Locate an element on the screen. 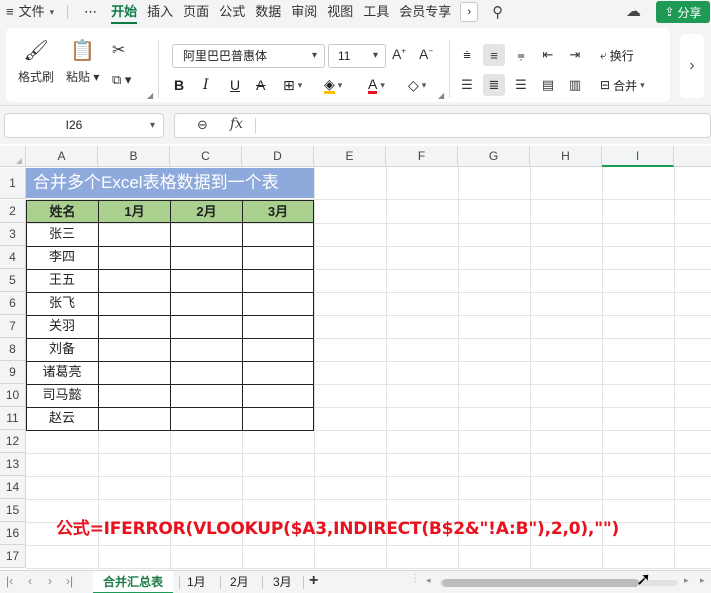 Image resolution: width=711 pixels, height=593 pixels. sheet-title-cell: 合并多个Excel表格数据到一个表 is located at coordinates (170, 183).